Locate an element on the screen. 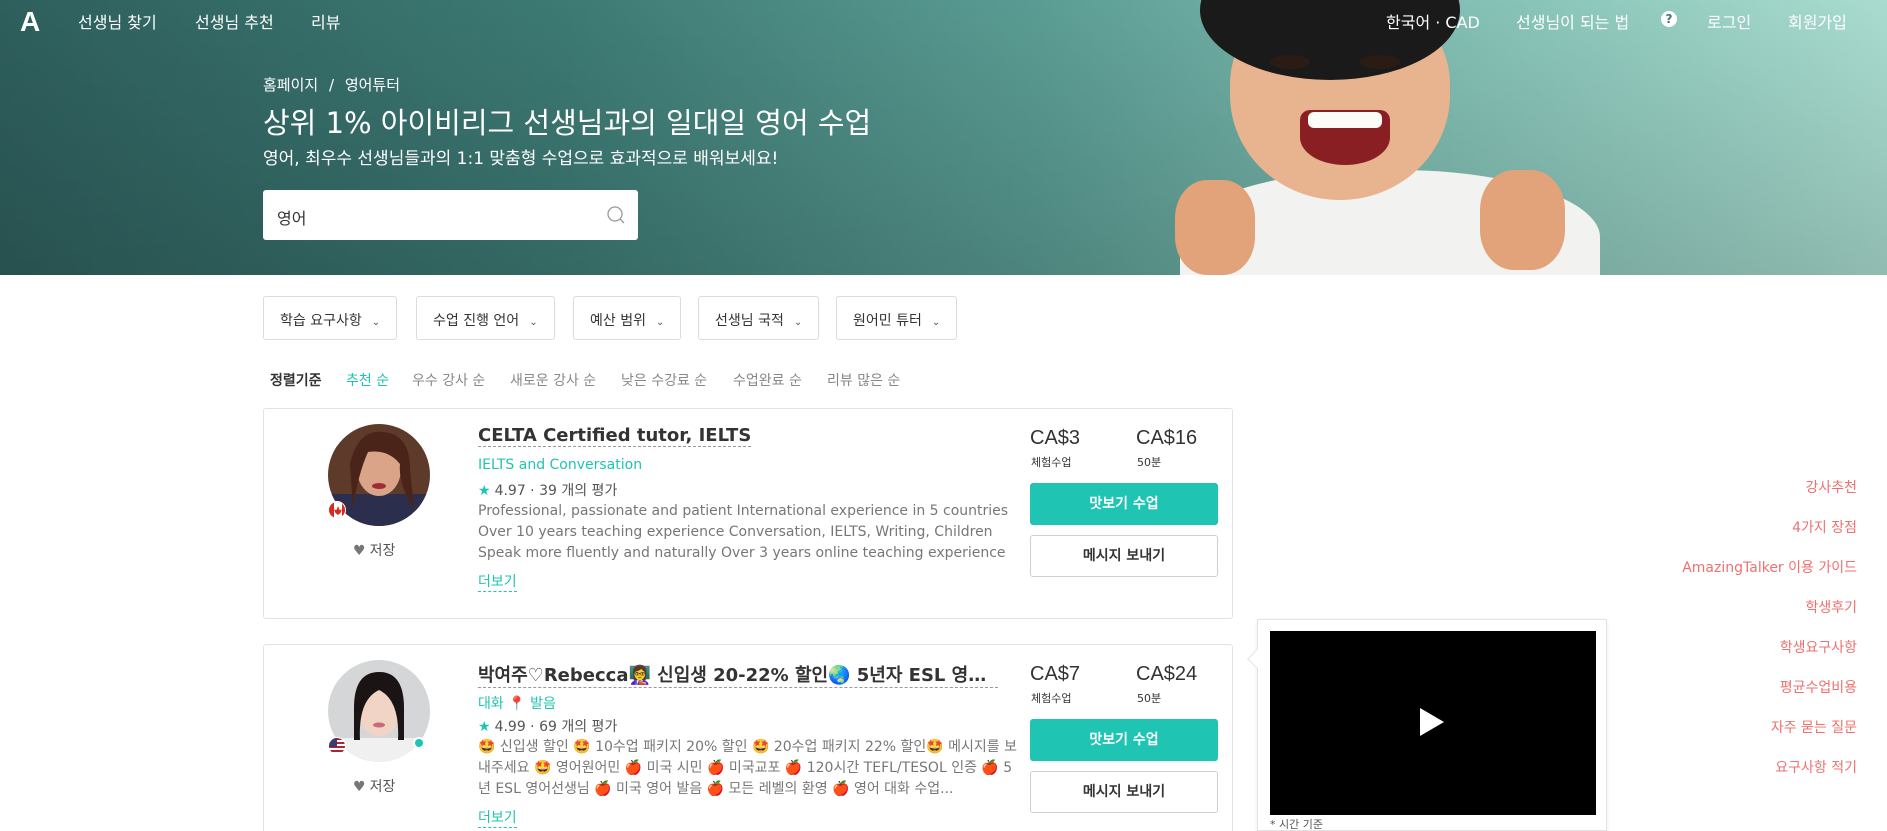 The width and height of the screenshot is (1887, 831). help-icon: ? is located at coordinates (1669, 19).